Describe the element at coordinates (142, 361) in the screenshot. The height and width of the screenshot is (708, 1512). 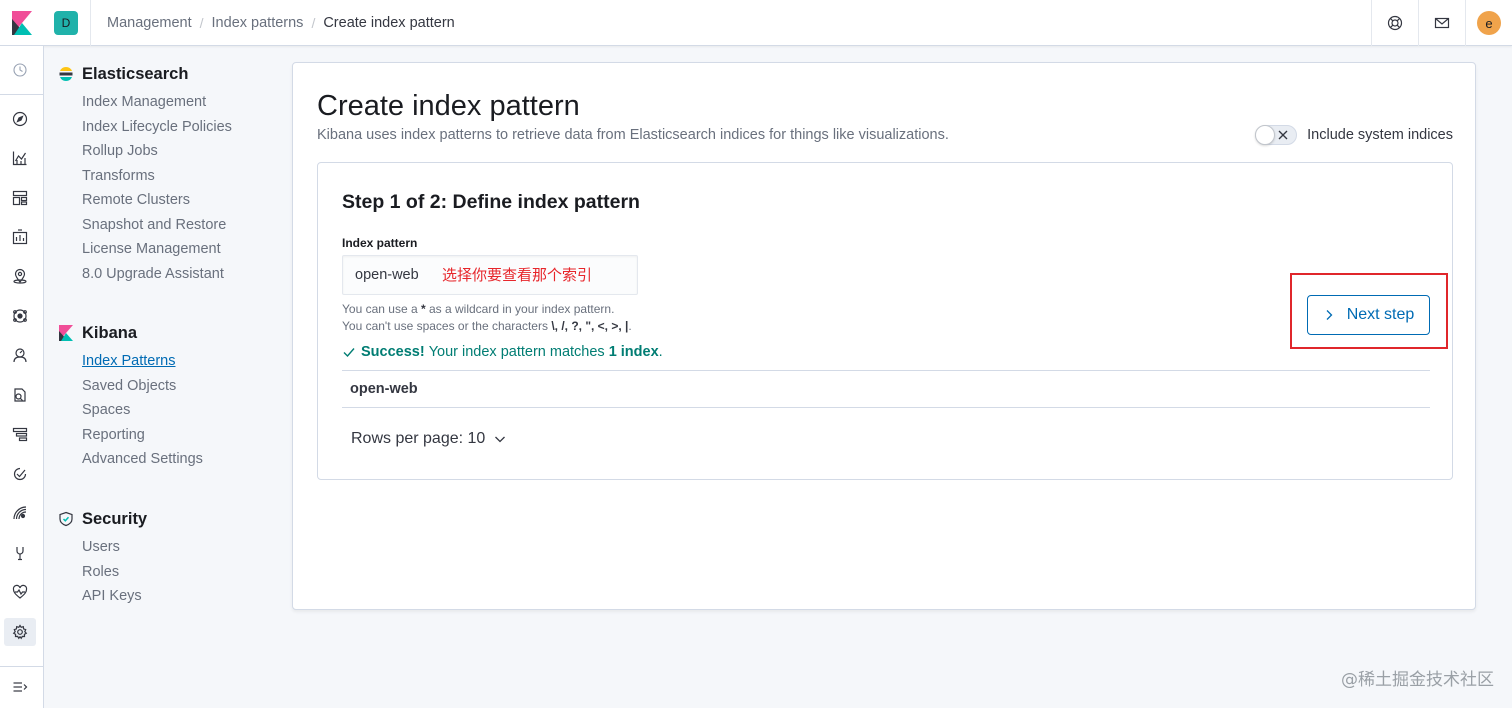
I see `nav-item-index-patterns: Index Patterns` at that location.